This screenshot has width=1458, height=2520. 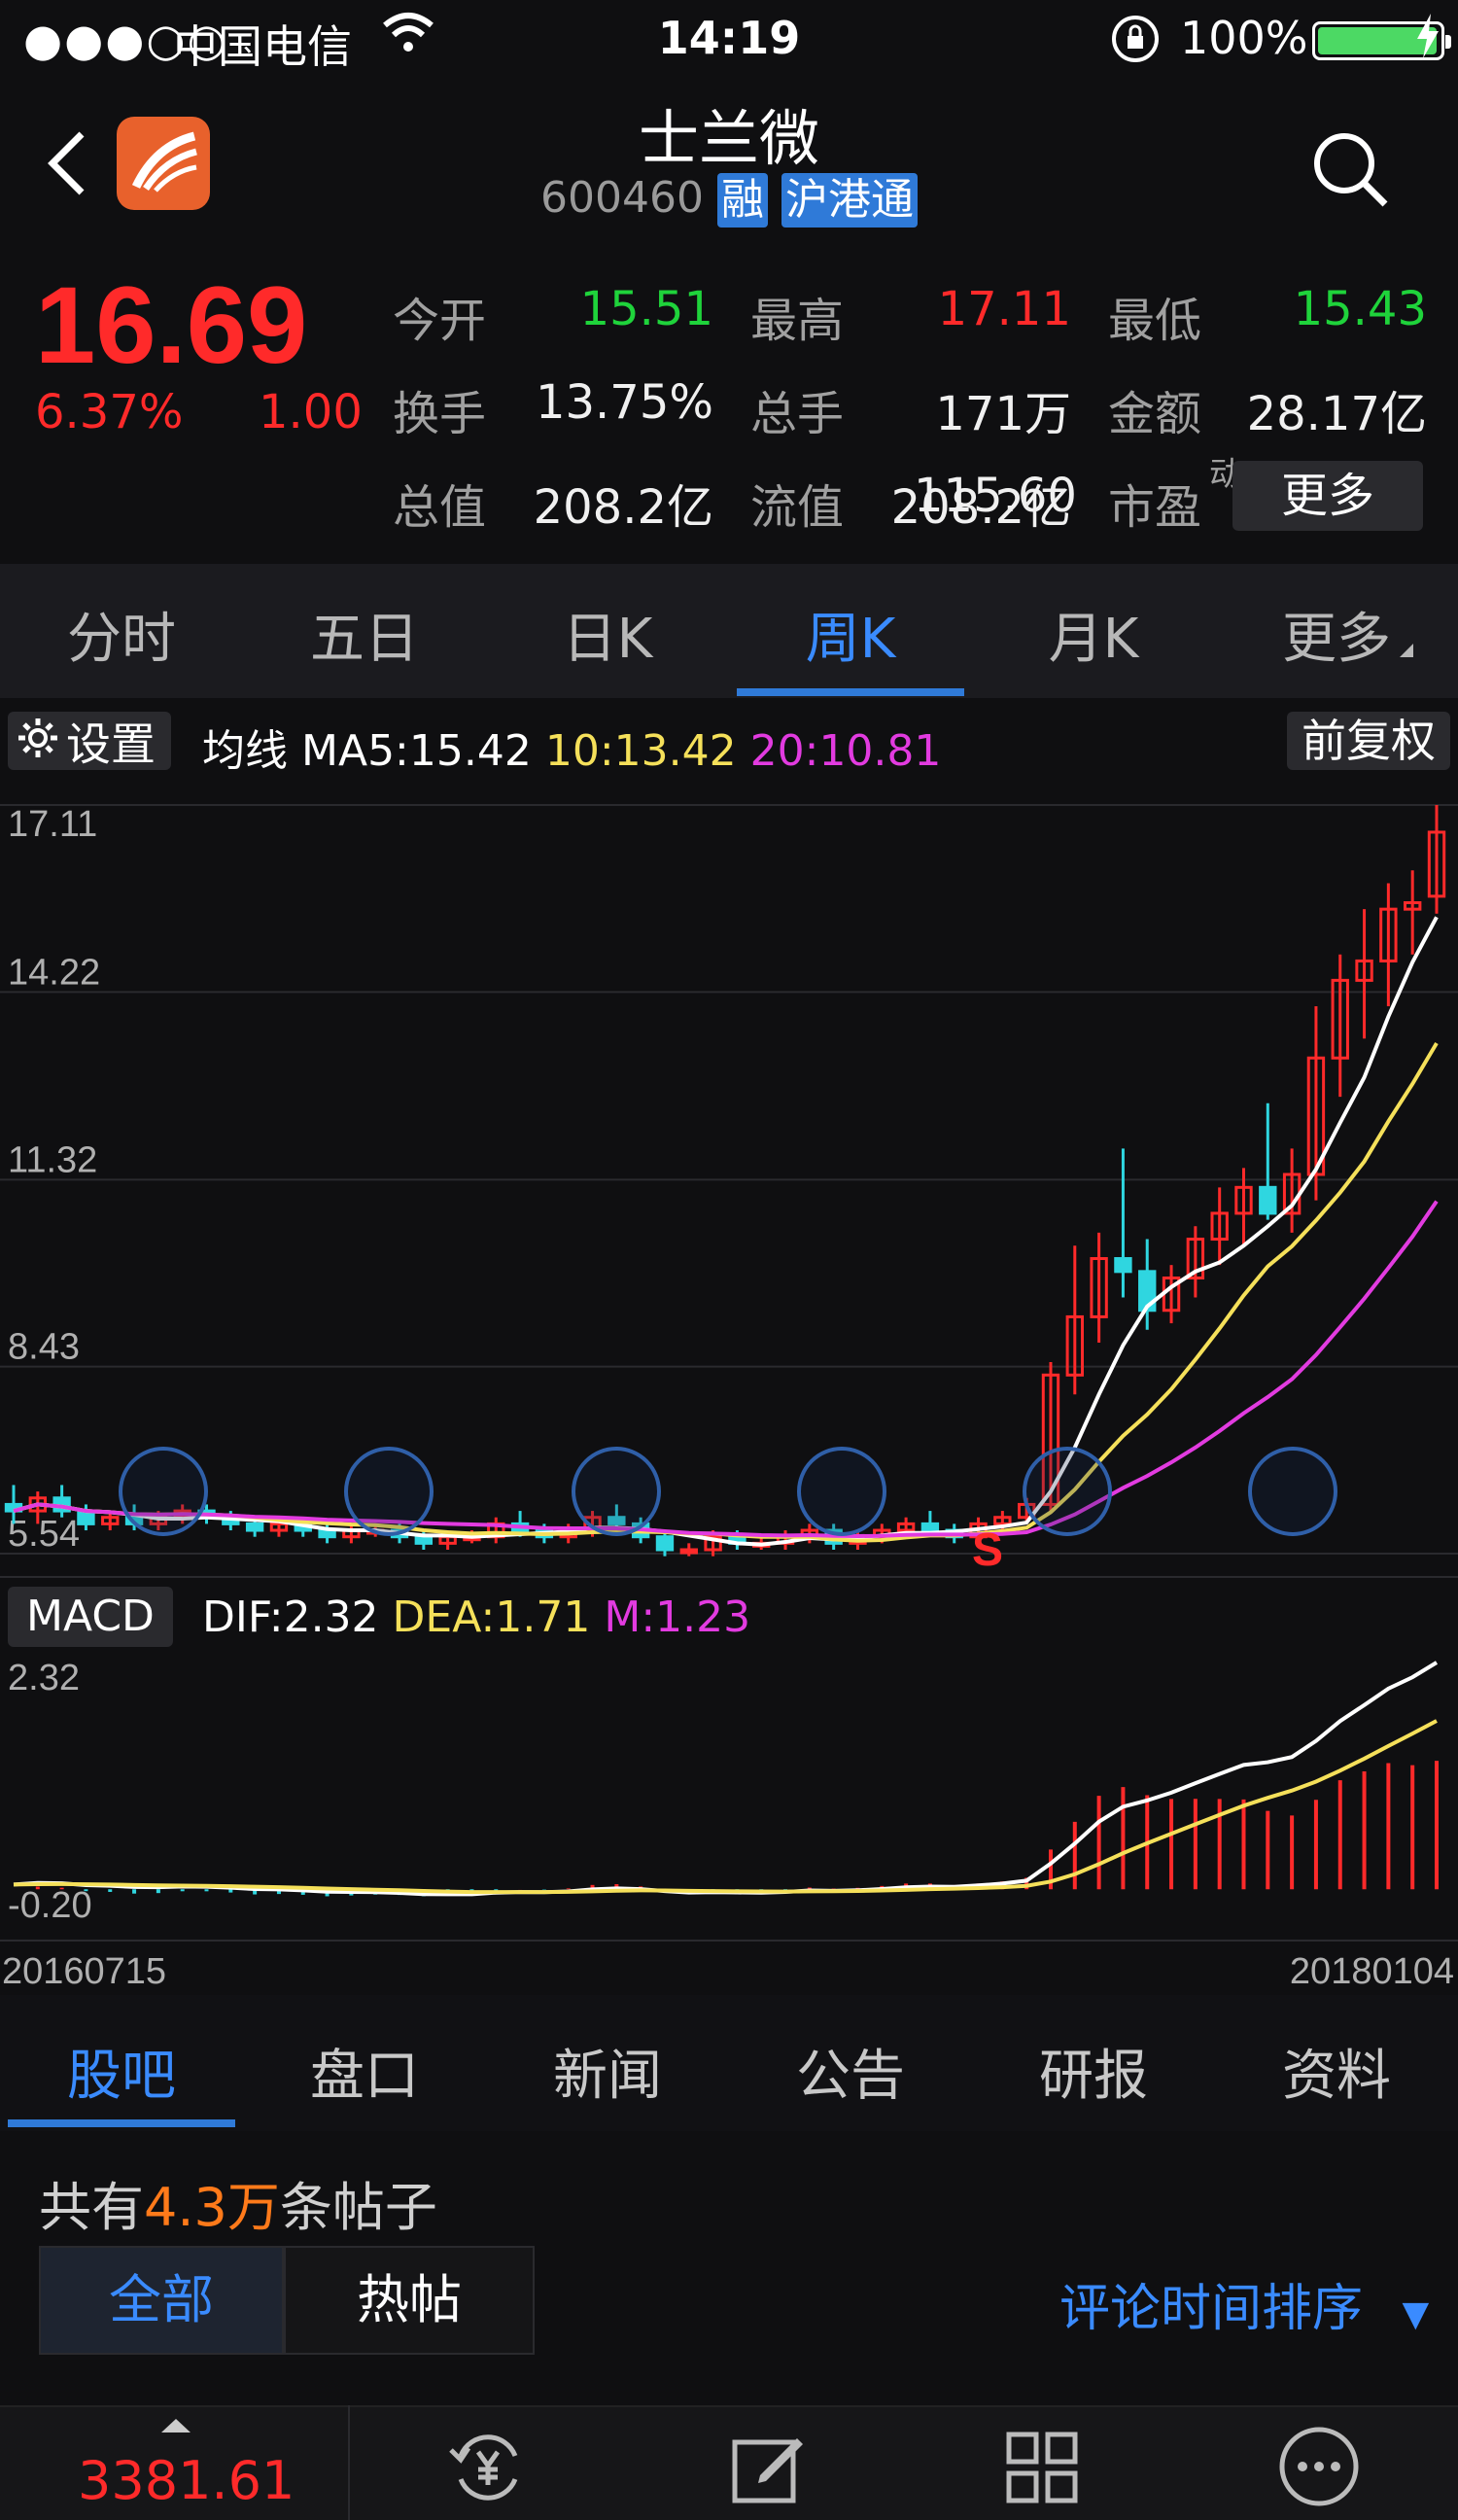 I want to click on triangle-up-icon, so click(x=176, y=2426).